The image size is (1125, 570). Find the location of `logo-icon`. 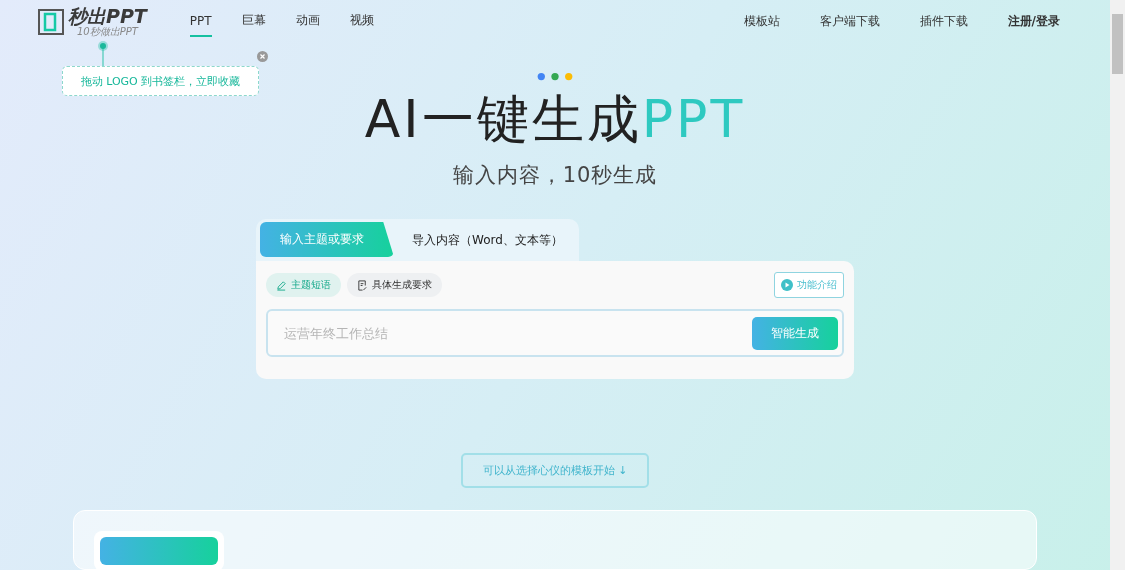

logo-icon is located at coordinates (51, 21).